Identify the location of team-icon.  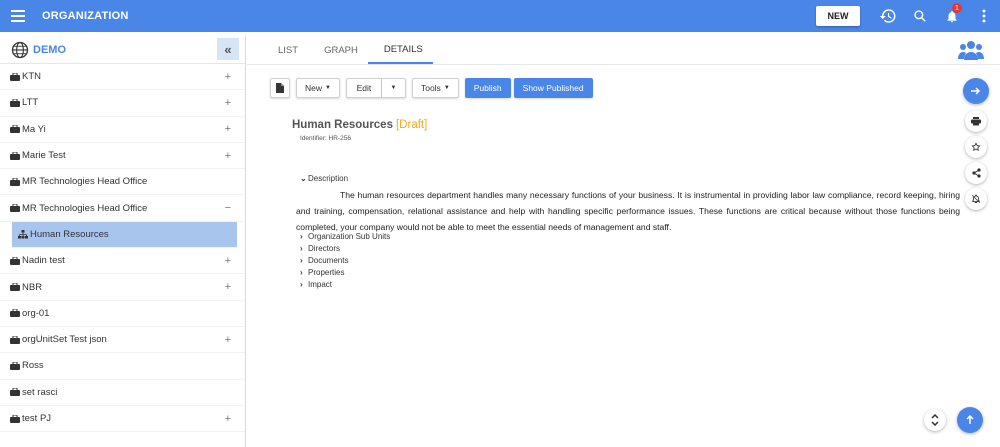
(971, 50).